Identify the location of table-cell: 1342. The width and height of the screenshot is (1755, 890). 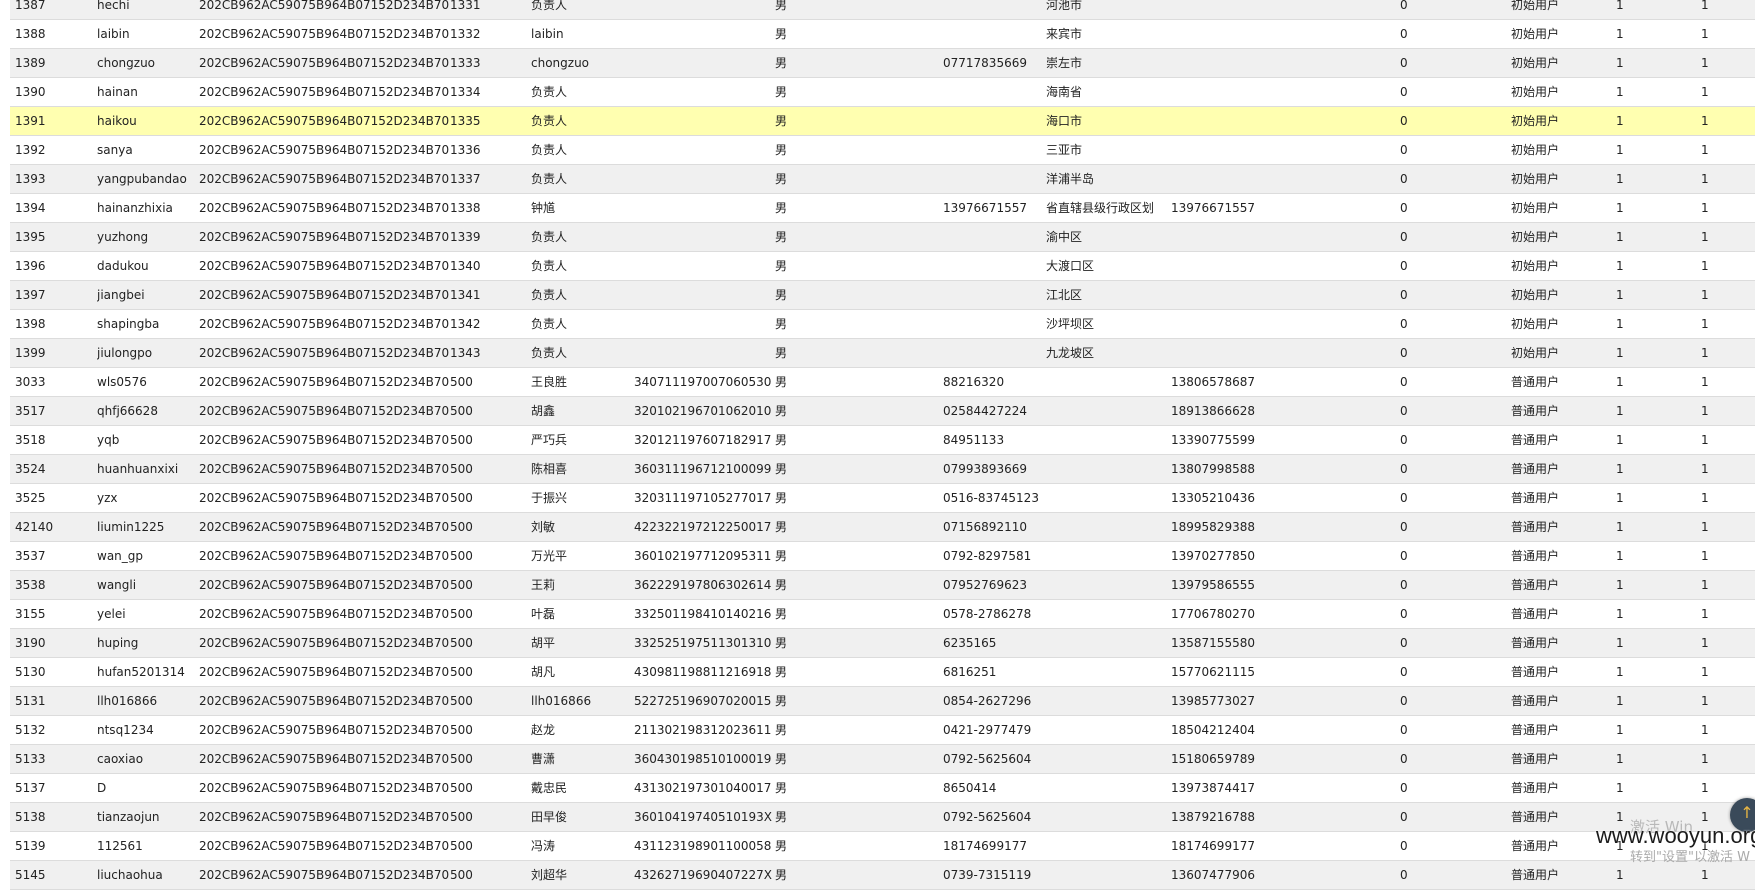
(465, 324).